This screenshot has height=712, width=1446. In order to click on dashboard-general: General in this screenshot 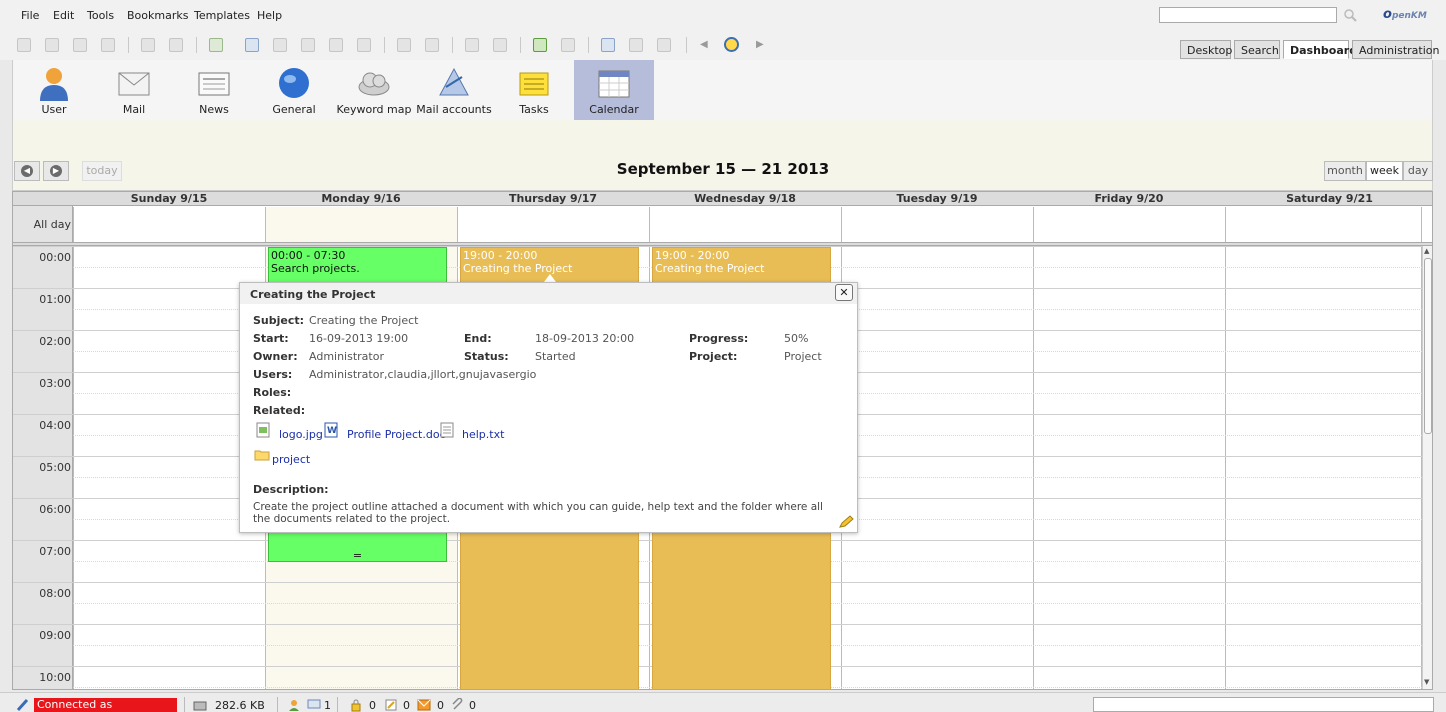, I will do `click(294, 90)`.